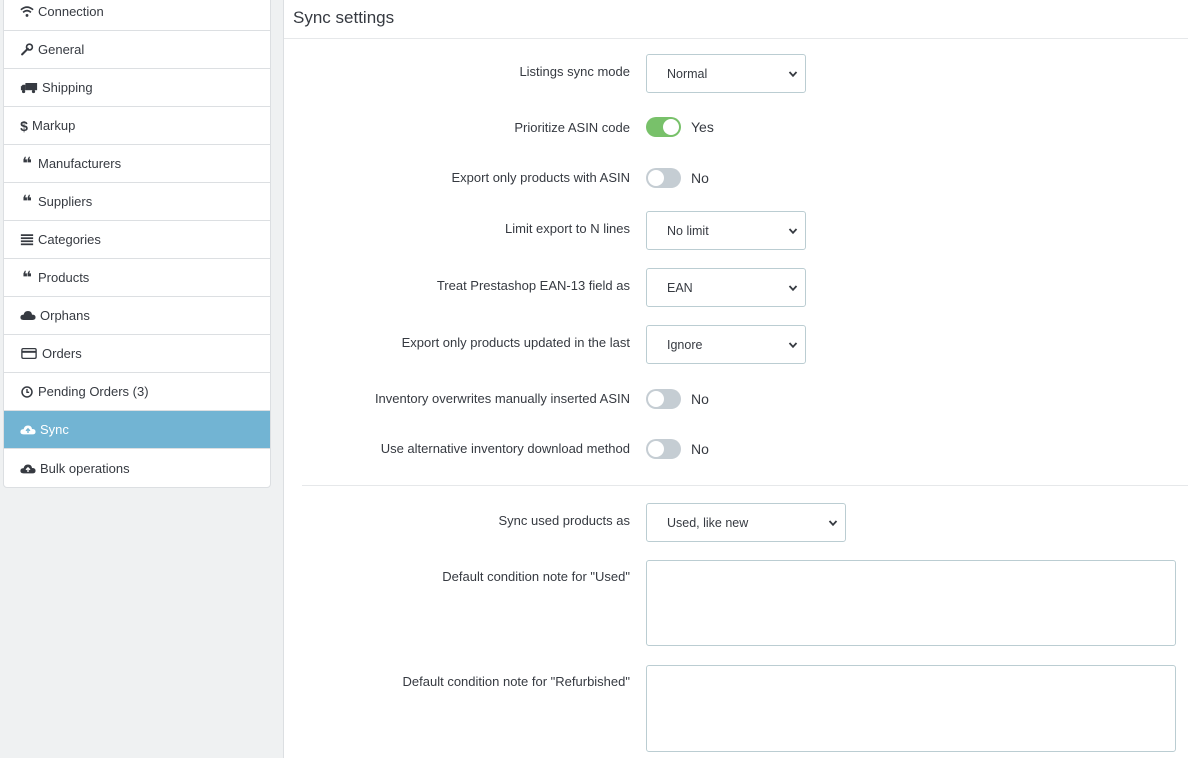 This screenshot has width=1188, height=758. What do you see at coordinates (911, 708) in the screenshot?
I see `note-refurbished-textarea` at bounding box center [911, 708].